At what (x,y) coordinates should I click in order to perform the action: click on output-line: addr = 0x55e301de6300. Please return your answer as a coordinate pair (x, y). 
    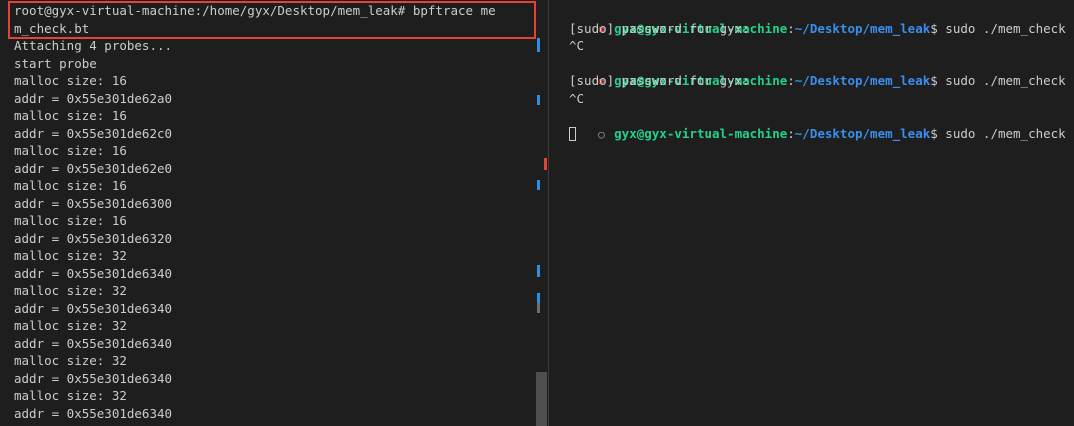
    Looking at the image, I should click on (93, 203).